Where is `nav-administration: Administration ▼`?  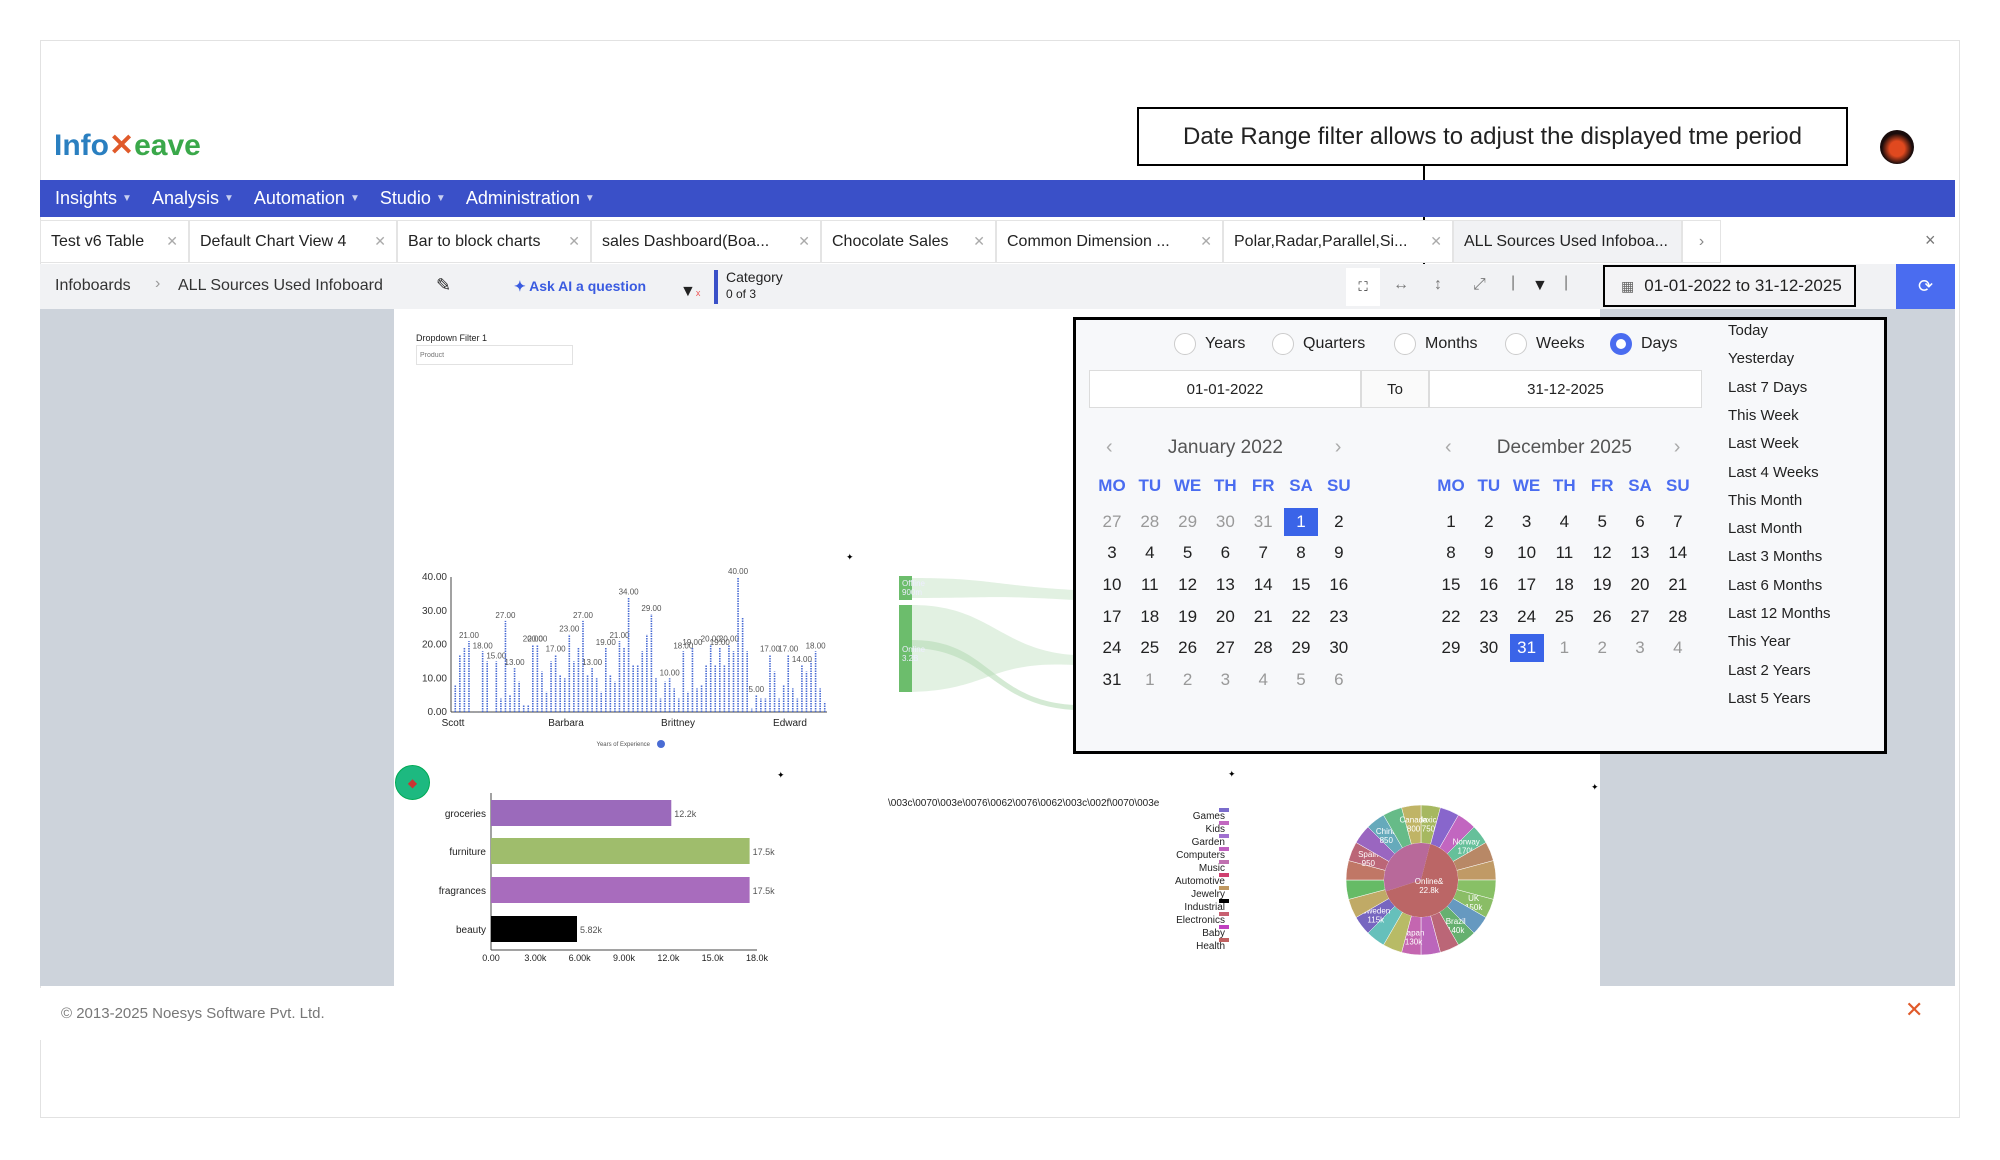
nav-administration: Administration ▼ is located at coordinates (530, 198).